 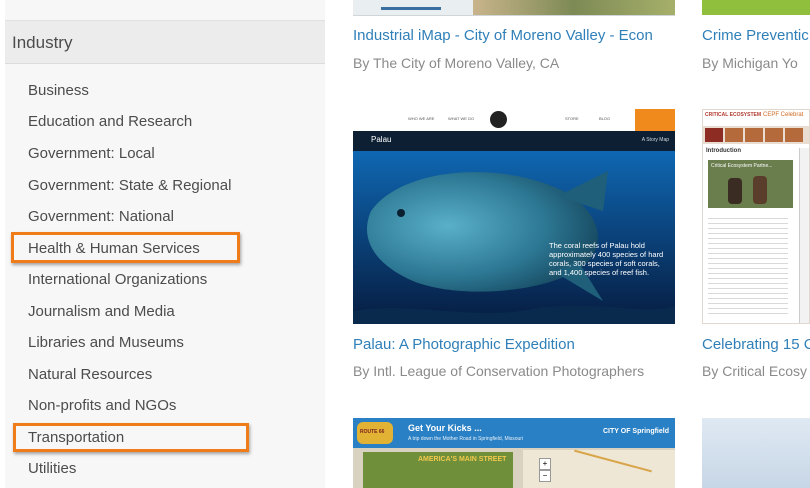 What do you see at coordinates (733, 115) in the screenshot?
I see `cepf-header: CRITICAL ECOSYSTEM` at bounding box center [733, 115].